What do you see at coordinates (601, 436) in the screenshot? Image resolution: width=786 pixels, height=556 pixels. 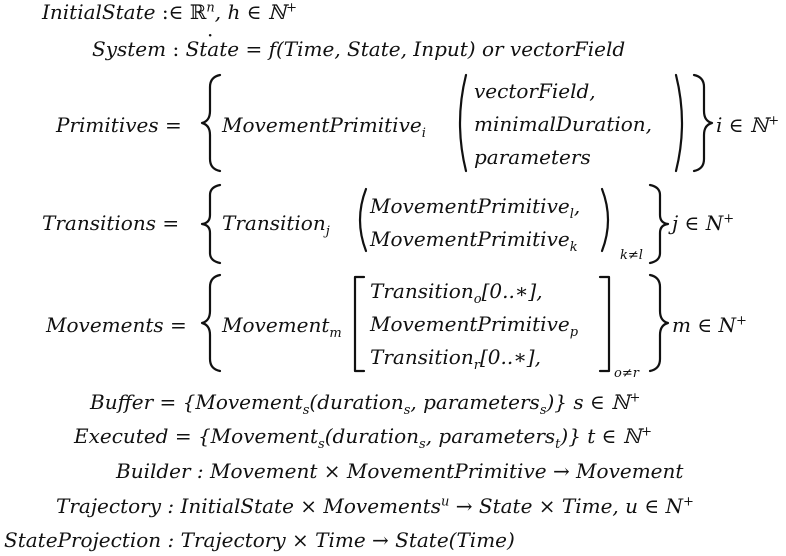 I see `executed-condition: )} t ∈ ℕ` at bounding box center [601, 436].